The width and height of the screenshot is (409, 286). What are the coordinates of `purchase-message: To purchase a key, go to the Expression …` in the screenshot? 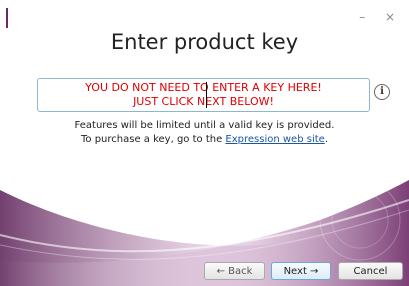 It's located at (204, 139).